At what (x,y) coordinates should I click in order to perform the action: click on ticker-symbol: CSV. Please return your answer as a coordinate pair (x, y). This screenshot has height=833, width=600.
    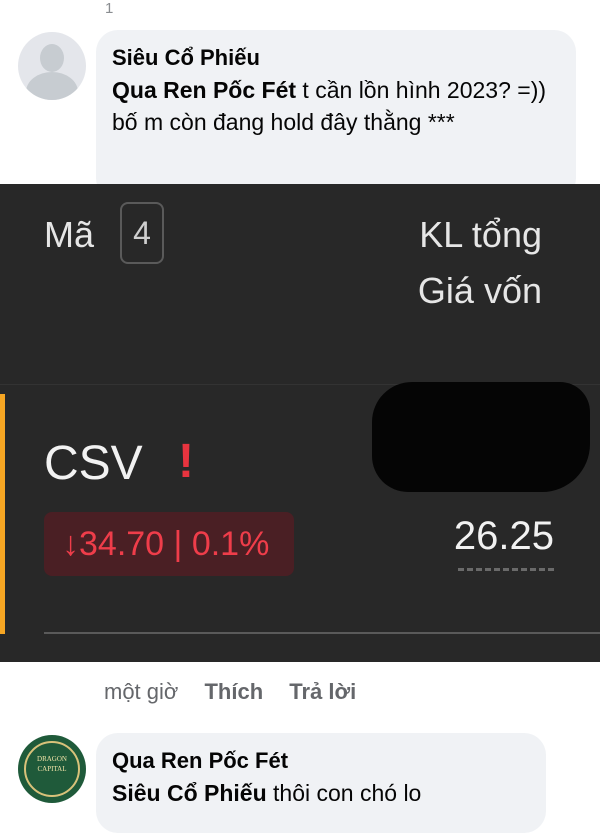
    Looking at the image, I should click on (93, 463).